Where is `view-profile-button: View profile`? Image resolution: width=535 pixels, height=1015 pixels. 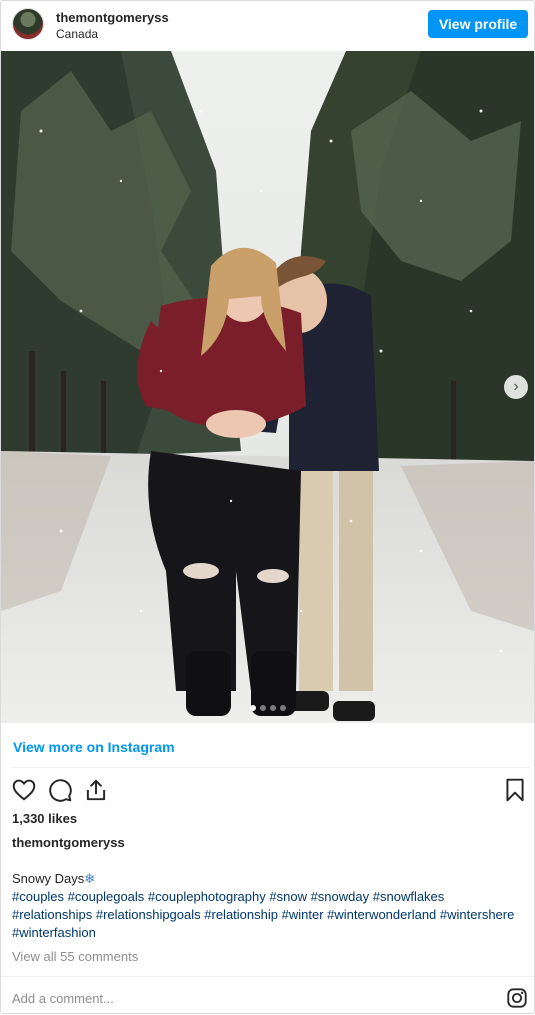 view-profile-button: View profile is located at coordinates (478, 24).